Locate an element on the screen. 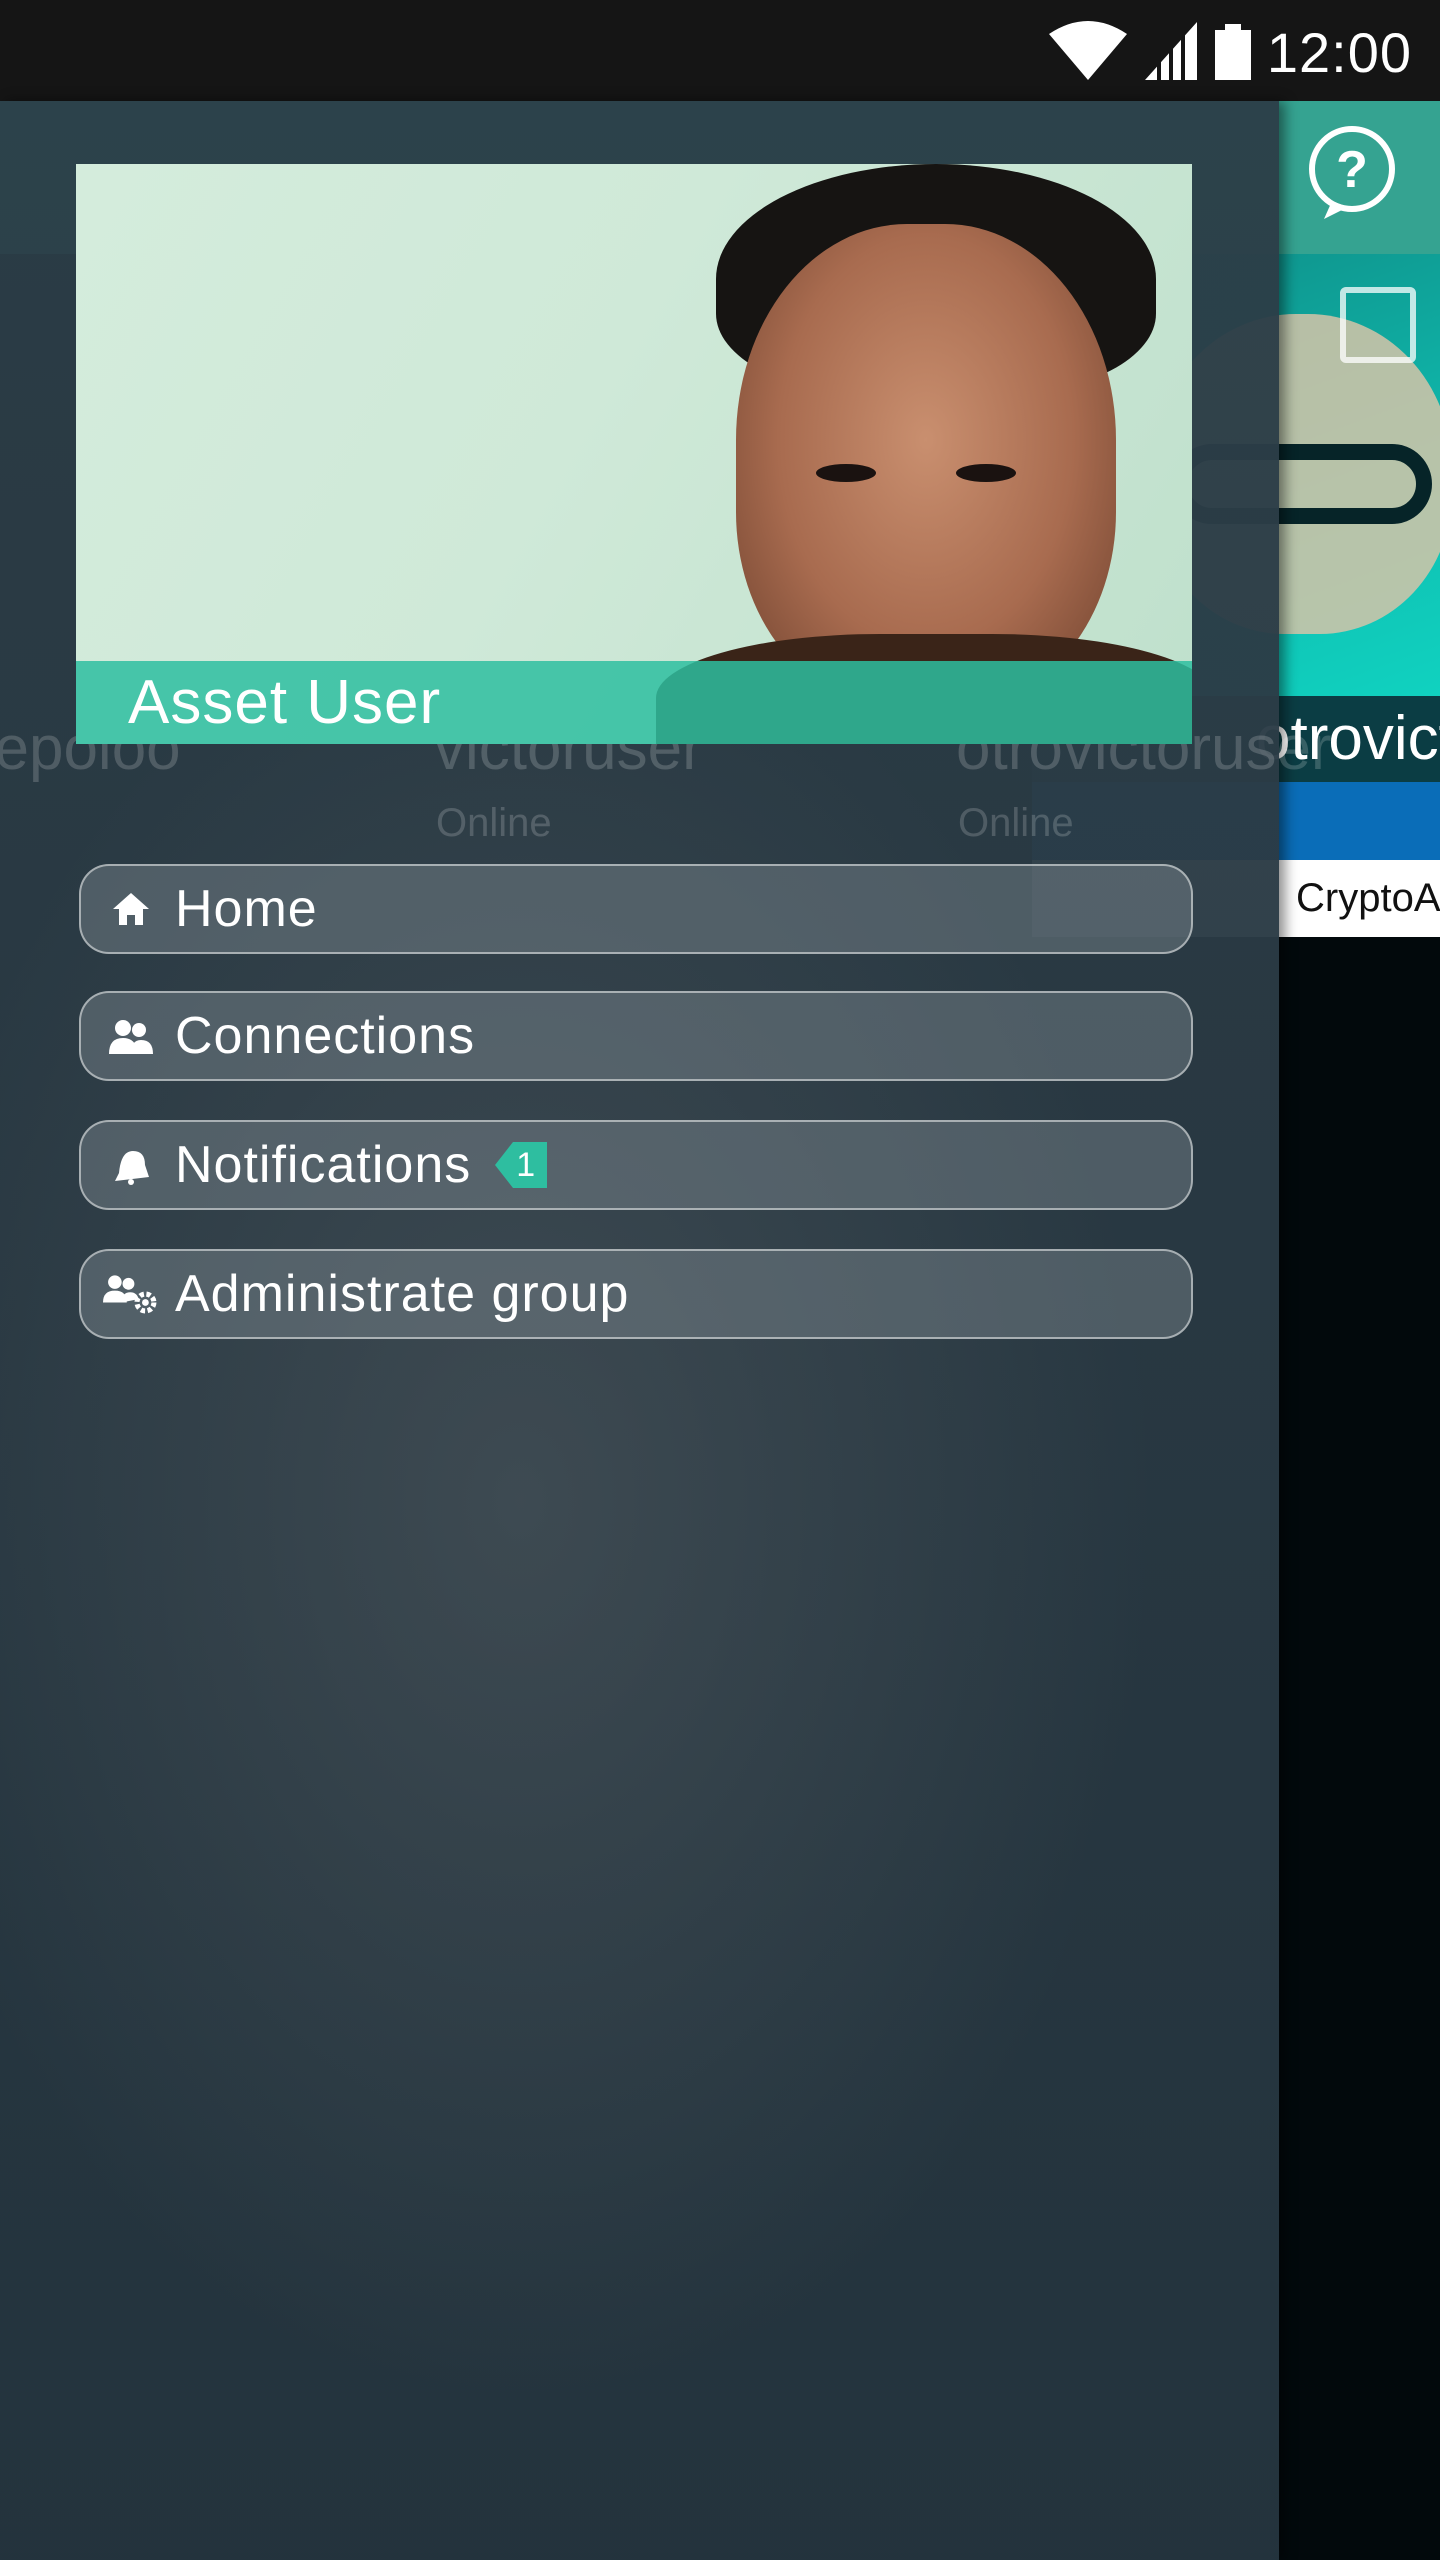 This screenshot has width=1440, height=2560. menu-item-label: Connections is located at coordinates (325, 1036).